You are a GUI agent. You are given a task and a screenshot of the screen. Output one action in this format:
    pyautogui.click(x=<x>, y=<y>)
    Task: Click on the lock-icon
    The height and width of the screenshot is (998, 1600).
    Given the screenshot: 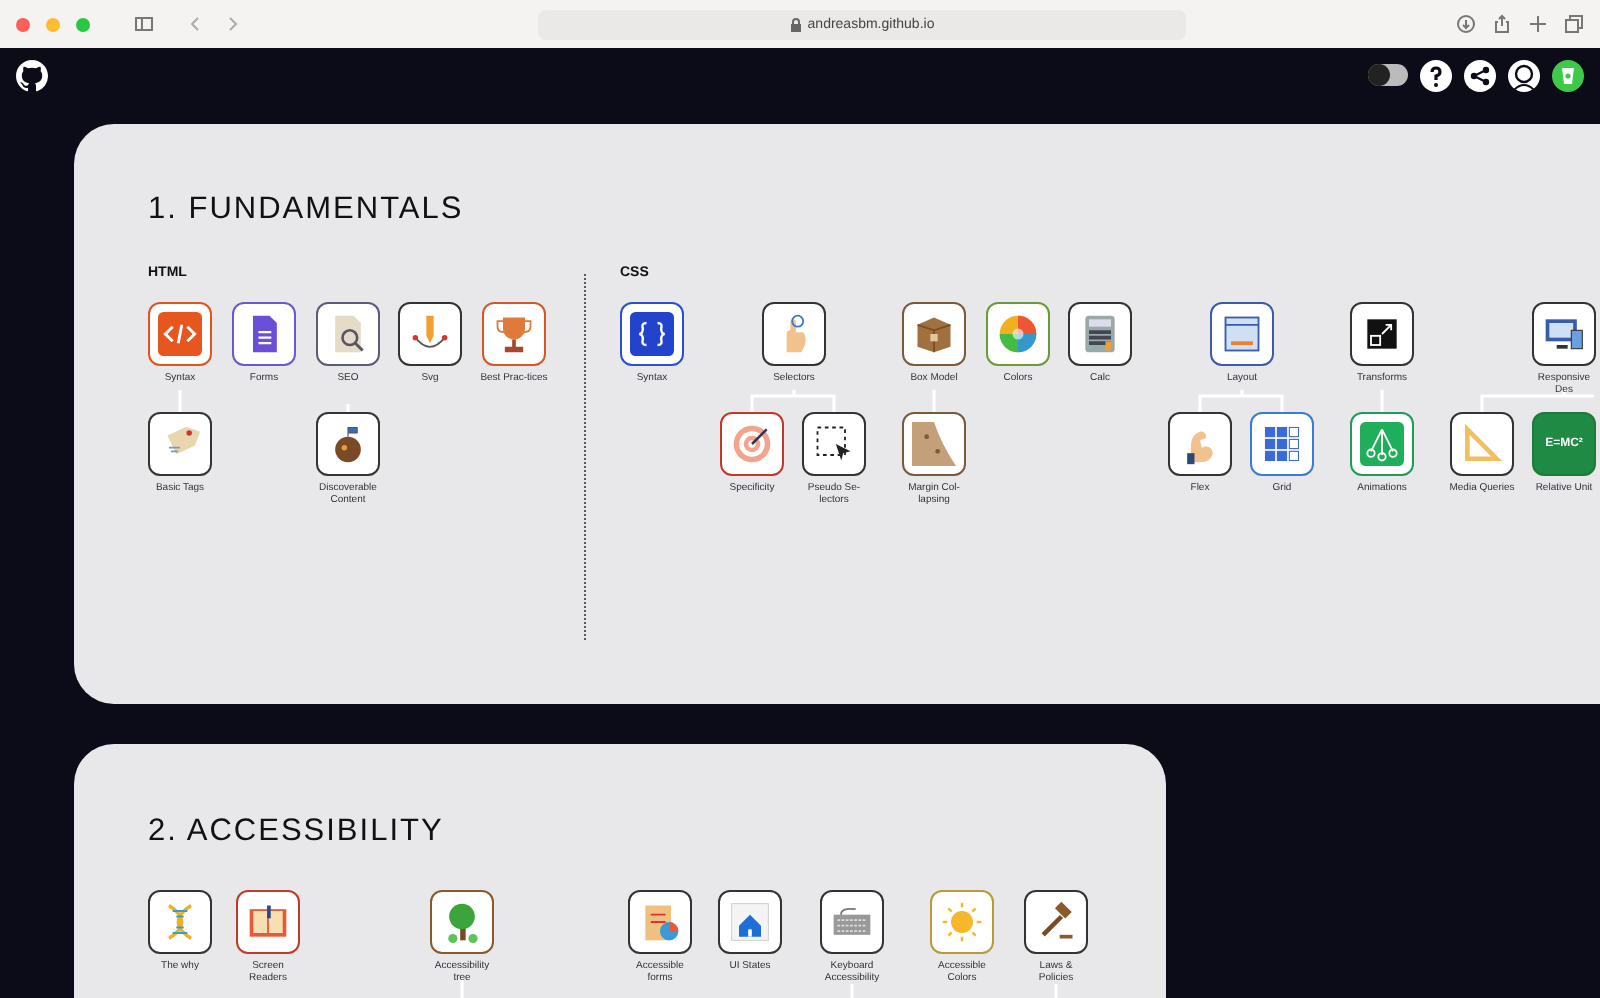 What is the action you would take?
    pyautogui.click(x=795, y=24)
    